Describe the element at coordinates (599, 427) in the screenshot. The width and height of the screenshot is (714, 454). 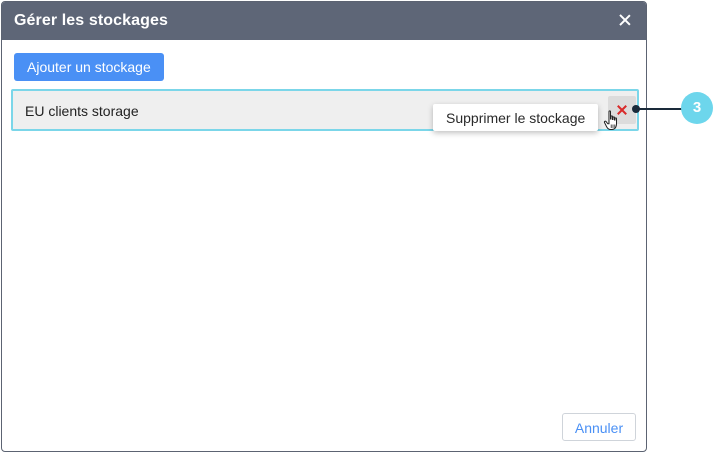
I see `cancel-button: Annuler` at that location.